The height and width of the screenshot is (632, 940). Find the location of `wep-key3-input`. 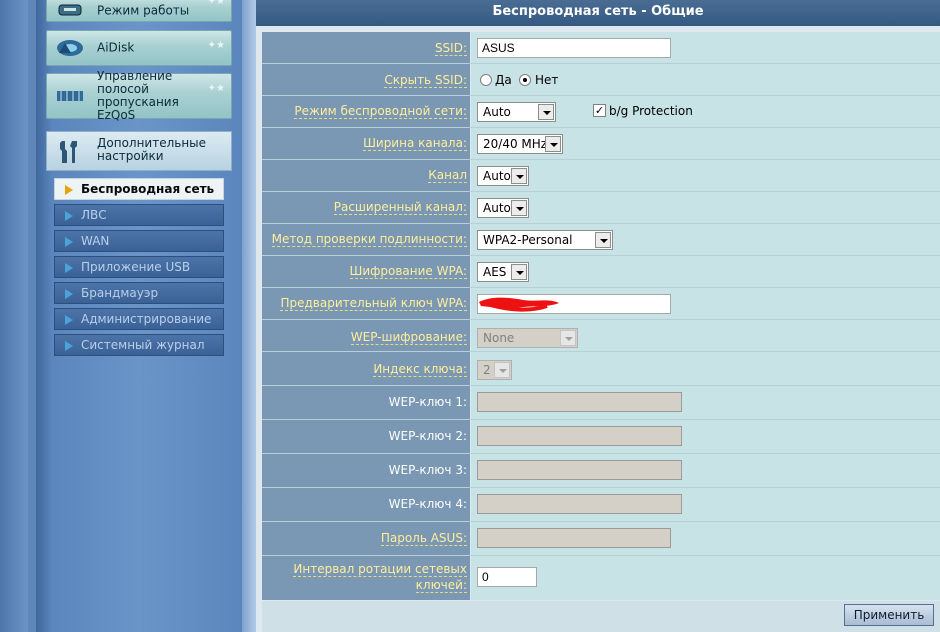

wep-key3-input is located at coordinates (579, 470).